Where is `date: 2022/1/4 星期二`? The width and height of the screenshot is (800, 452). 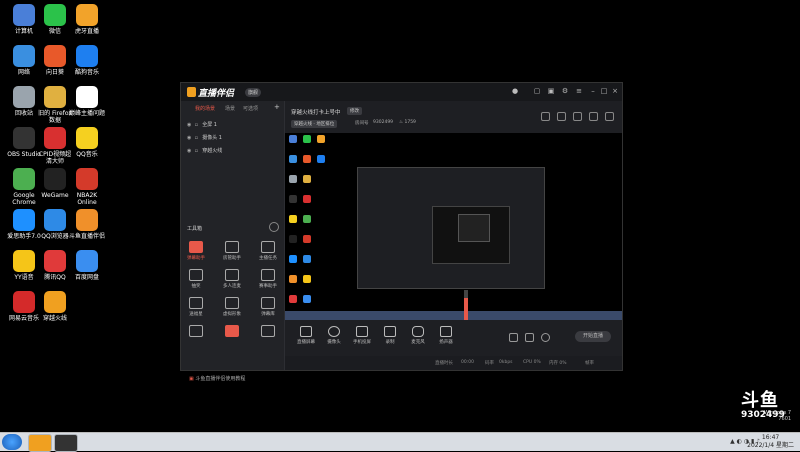 date: 2022/1/4 星期二 is located at coordinates (770, 445).